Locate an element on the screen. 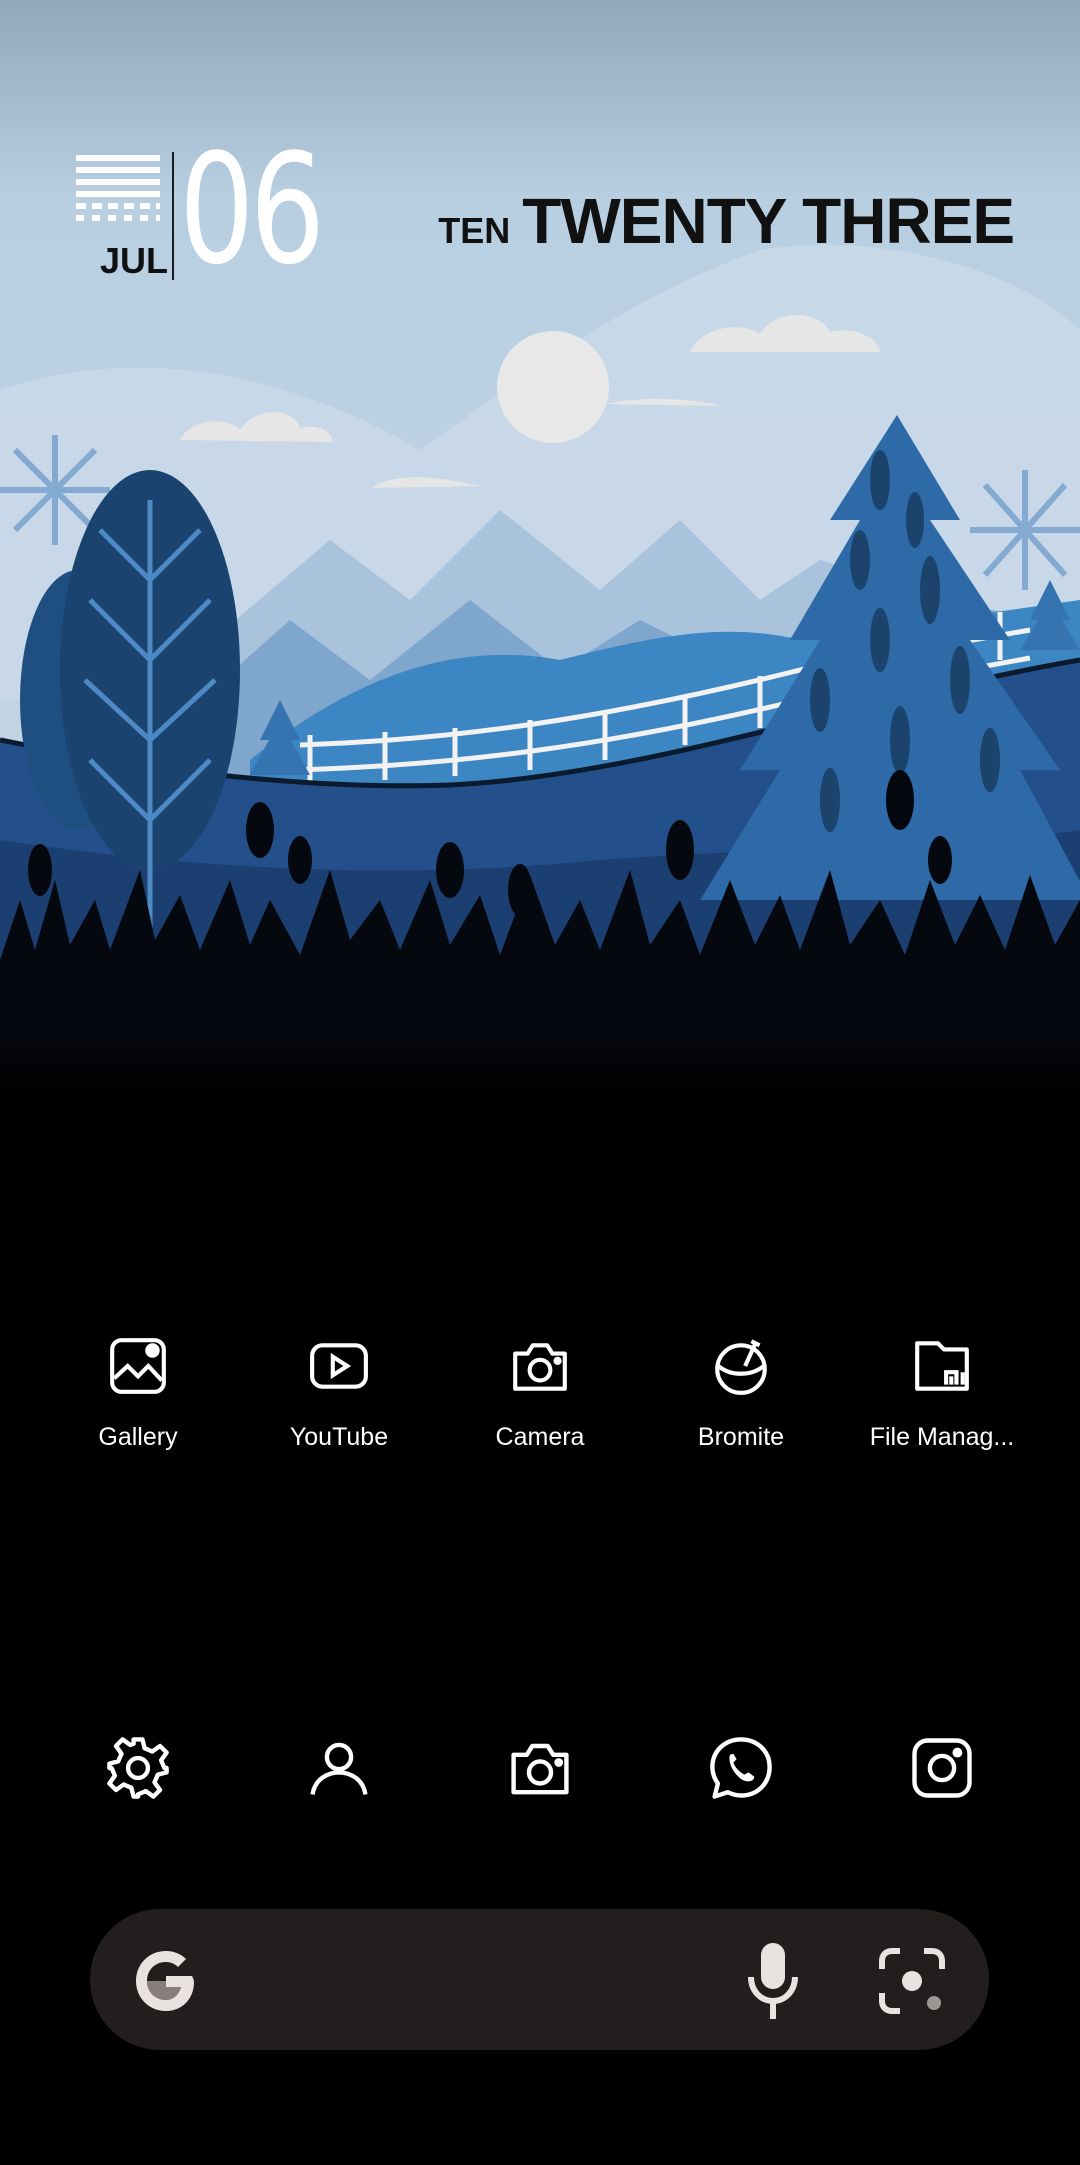  date-bars-graphic is located at coordinates (118, 191).